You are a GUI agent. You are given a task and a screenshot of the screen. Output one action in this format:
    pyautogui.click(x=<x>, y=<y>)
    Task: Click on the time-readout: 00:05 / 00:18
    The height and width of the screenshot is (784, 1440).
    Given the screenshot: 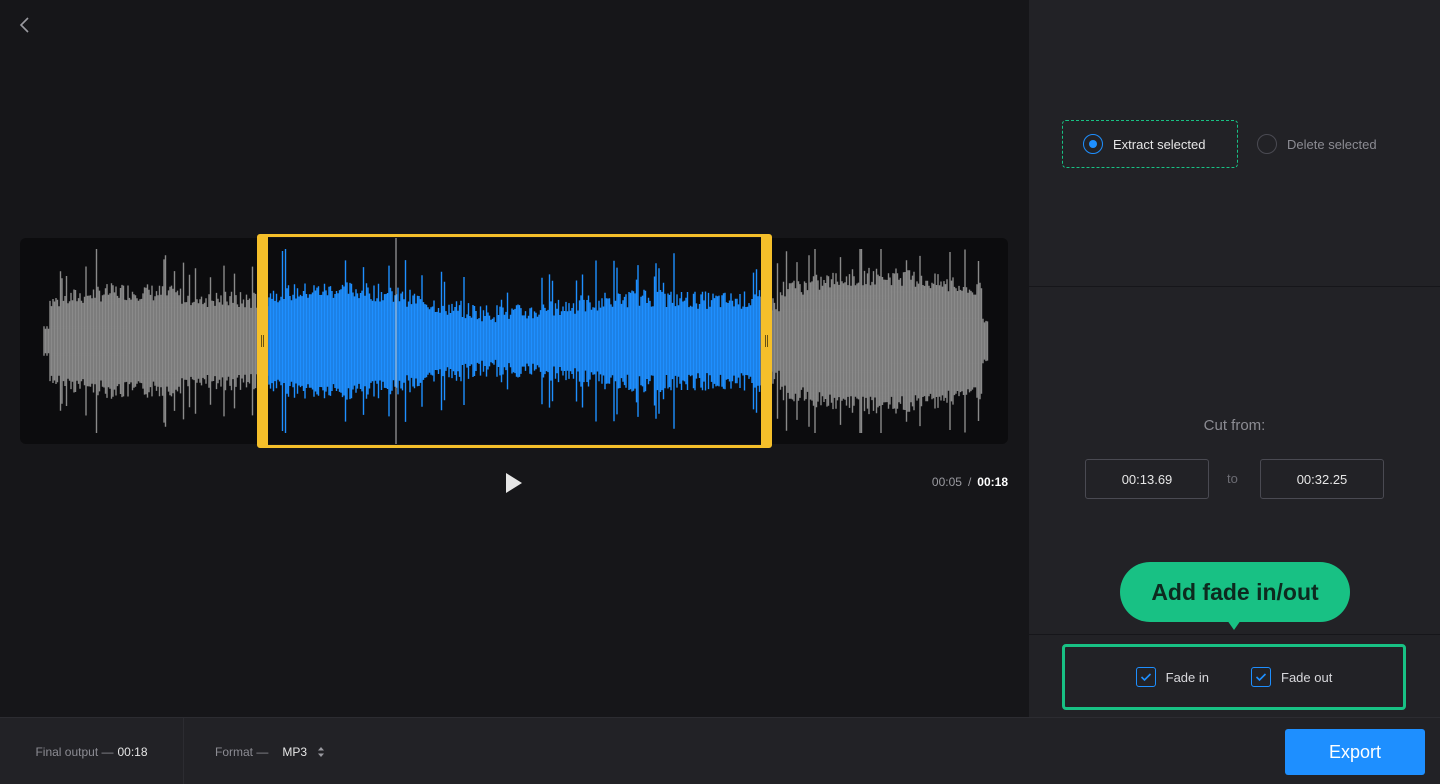 What is the action you would take?
    pyautogui.click(x=970, y=482)
    